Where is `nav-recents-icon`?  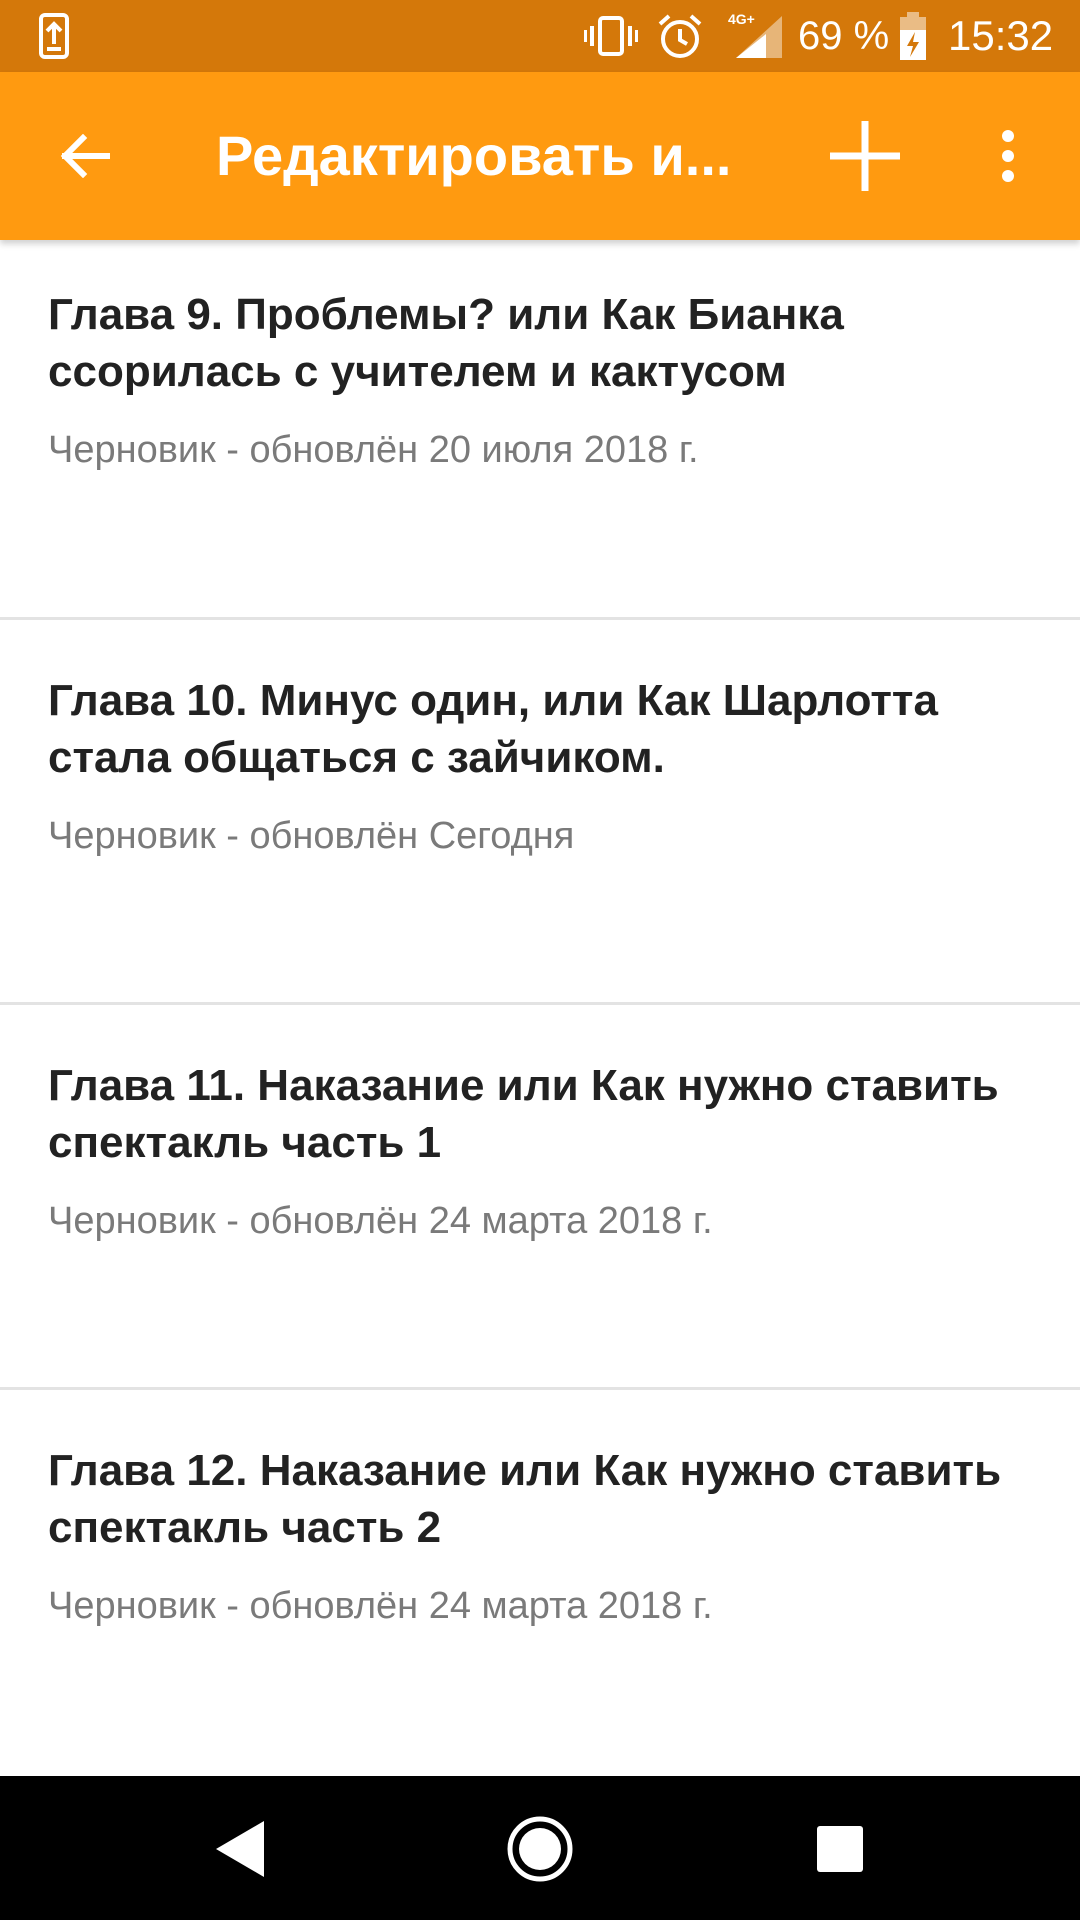
nav-recents-icon is located at coordinates (840, 1849).